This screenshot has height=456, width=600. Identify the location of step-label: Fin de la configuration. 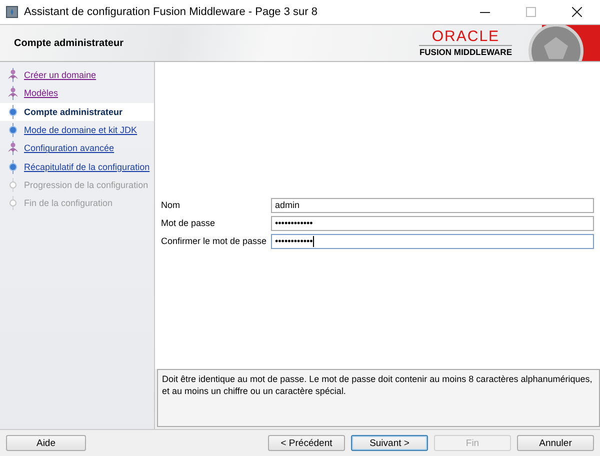
(68, 203).